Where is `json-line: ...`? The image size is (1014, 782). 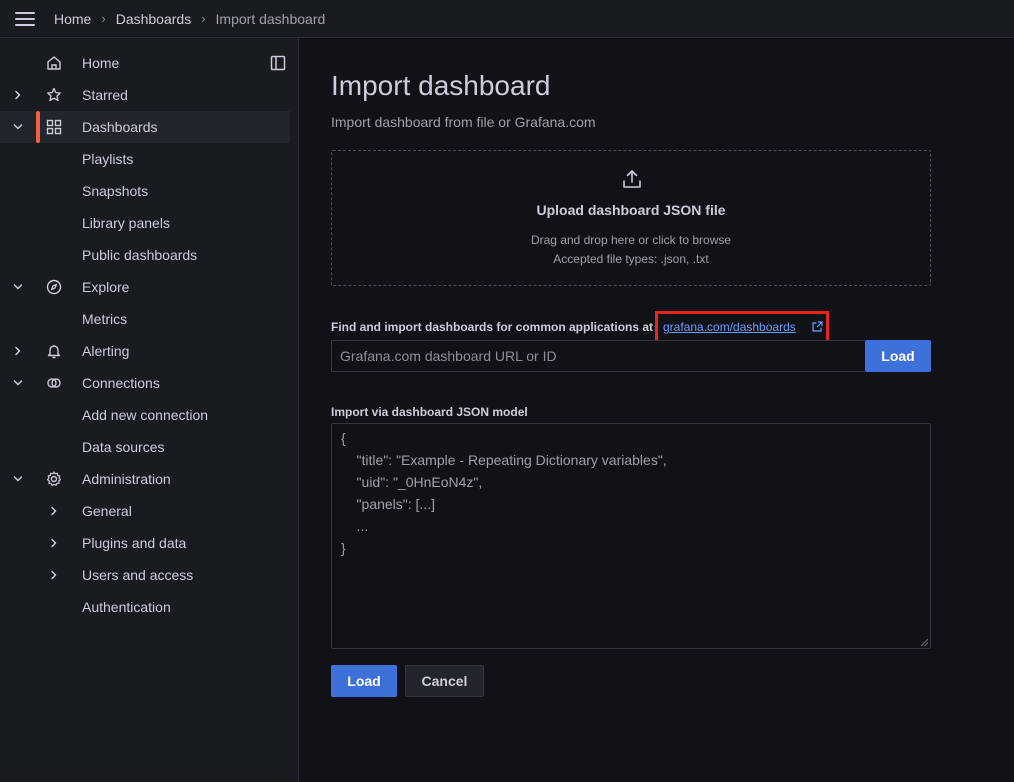 json-line: ... is located at coordinates (355, 526).